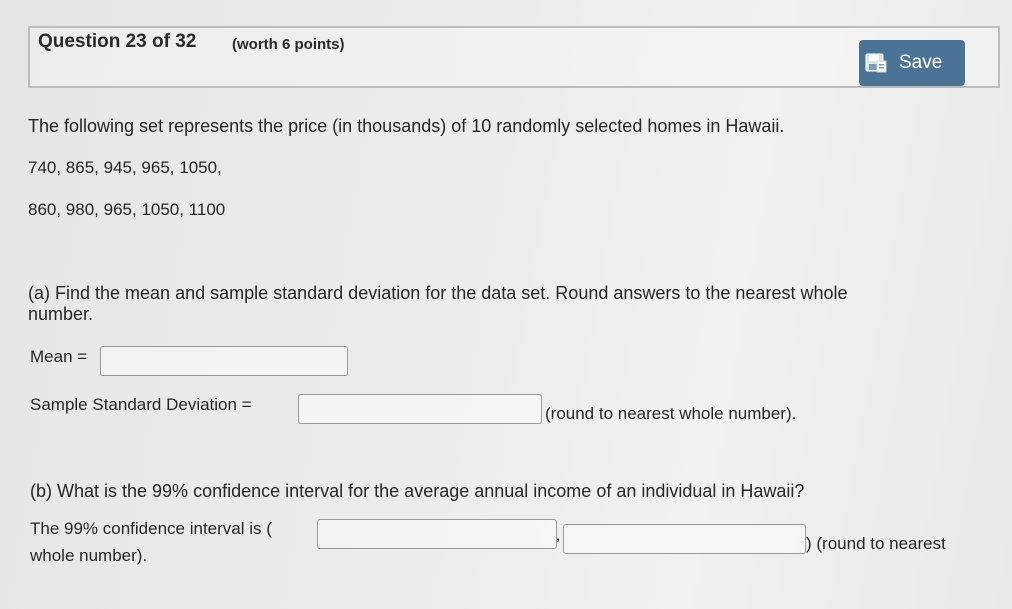 The width and height of the screenshot is (1012, 609). What do you see at coordinates (420, 409) in the screenshot?
I see `sd-input` at bounding box center [420, 409].